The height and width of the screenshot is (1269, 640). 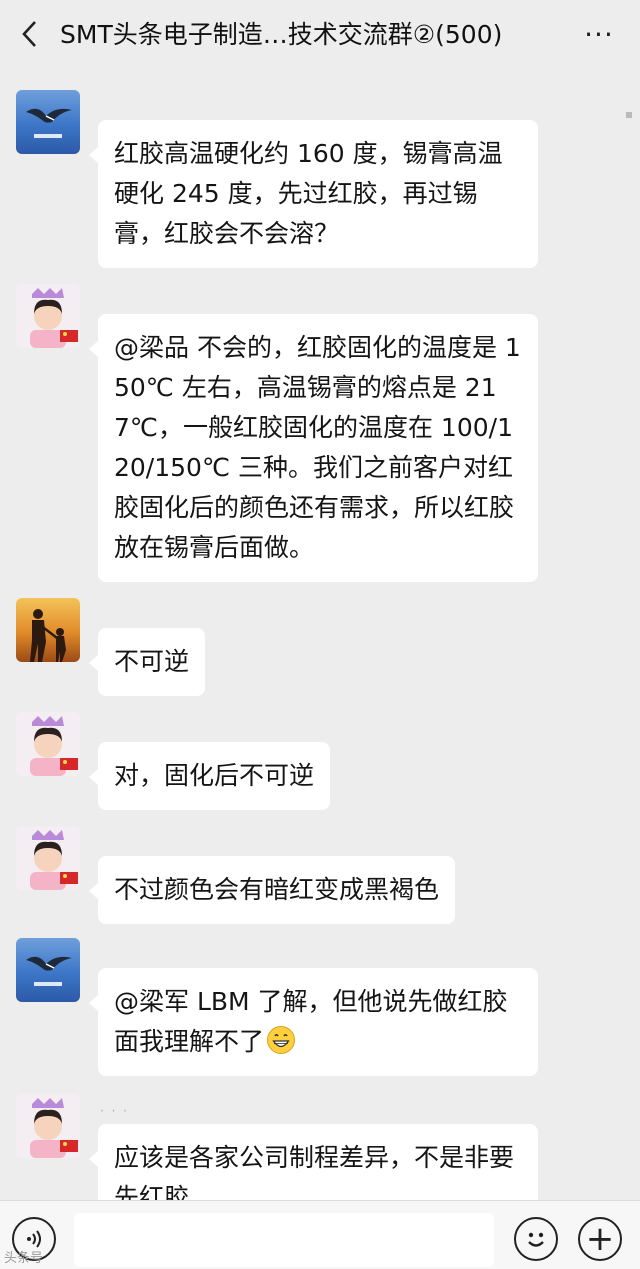 What do you see at coordinates (281, 1040) in the screenshot?
I see `grin-emoji-icon` at bounding box center [281, 1040].